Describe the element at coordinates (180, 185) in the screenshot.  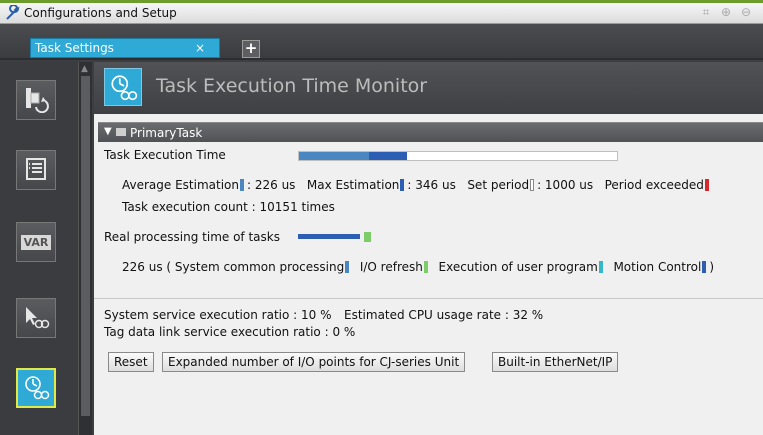
I see `average-estimation-label: Average Estimation` at that location.